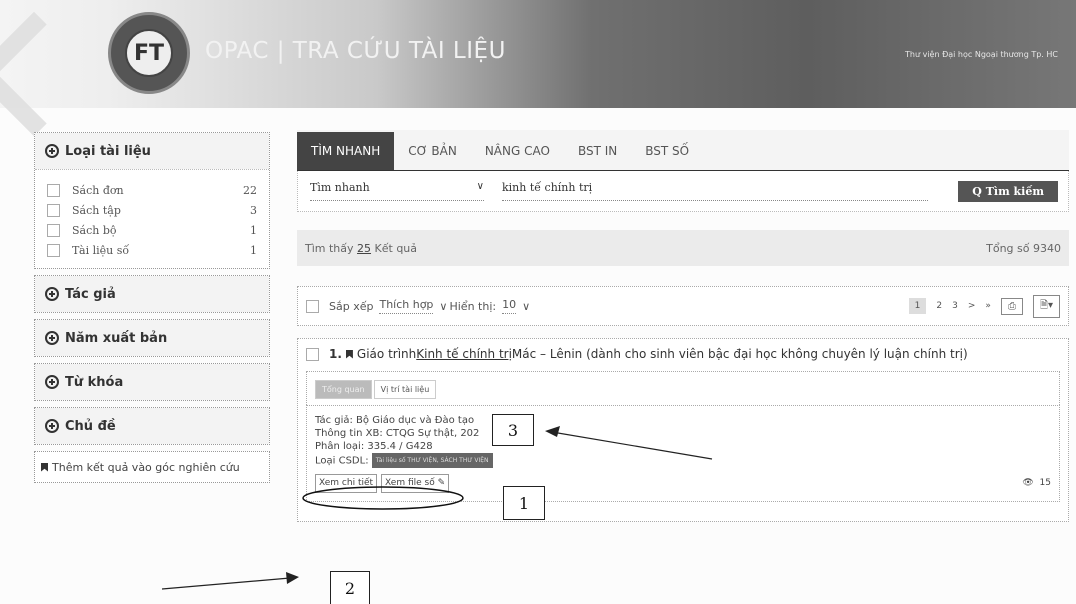  Describe the element at coordinates (292, 578) in the screenshot. I see `arrow-2-head` at that location.